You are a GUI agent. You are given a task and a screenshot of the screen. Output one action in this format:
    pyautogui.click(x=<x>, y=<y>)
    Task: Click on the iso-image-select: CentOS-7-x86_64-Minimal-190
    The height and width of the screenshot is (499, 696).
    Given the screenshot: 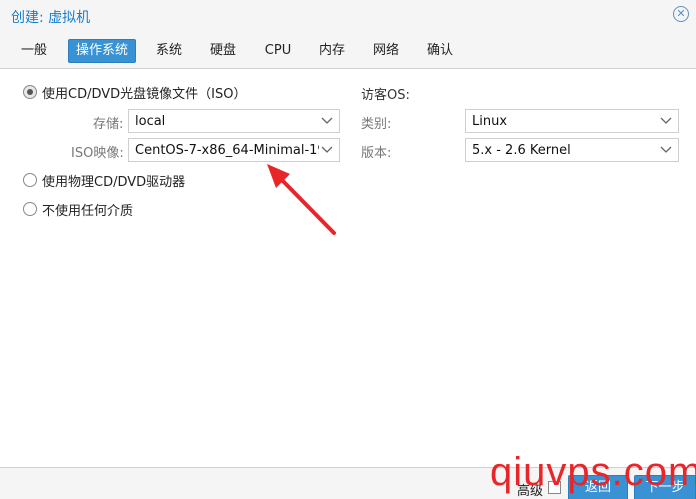 What is the action you would take?
    pyautogui.click(x=234, y=150)
    